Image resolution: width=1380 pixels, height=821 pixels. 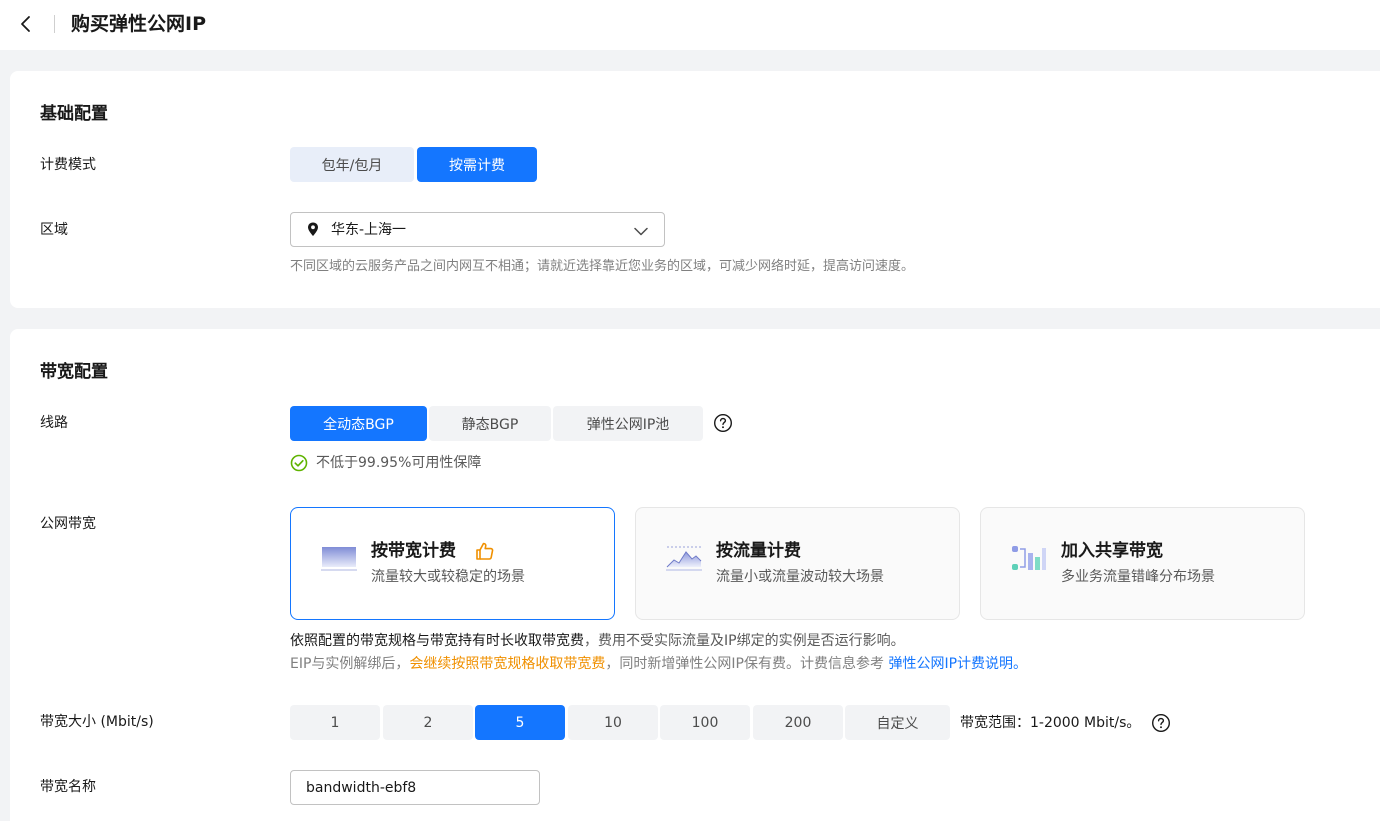 I want to click on shared-bandwidth-icon, so click(x=1029, y=561).